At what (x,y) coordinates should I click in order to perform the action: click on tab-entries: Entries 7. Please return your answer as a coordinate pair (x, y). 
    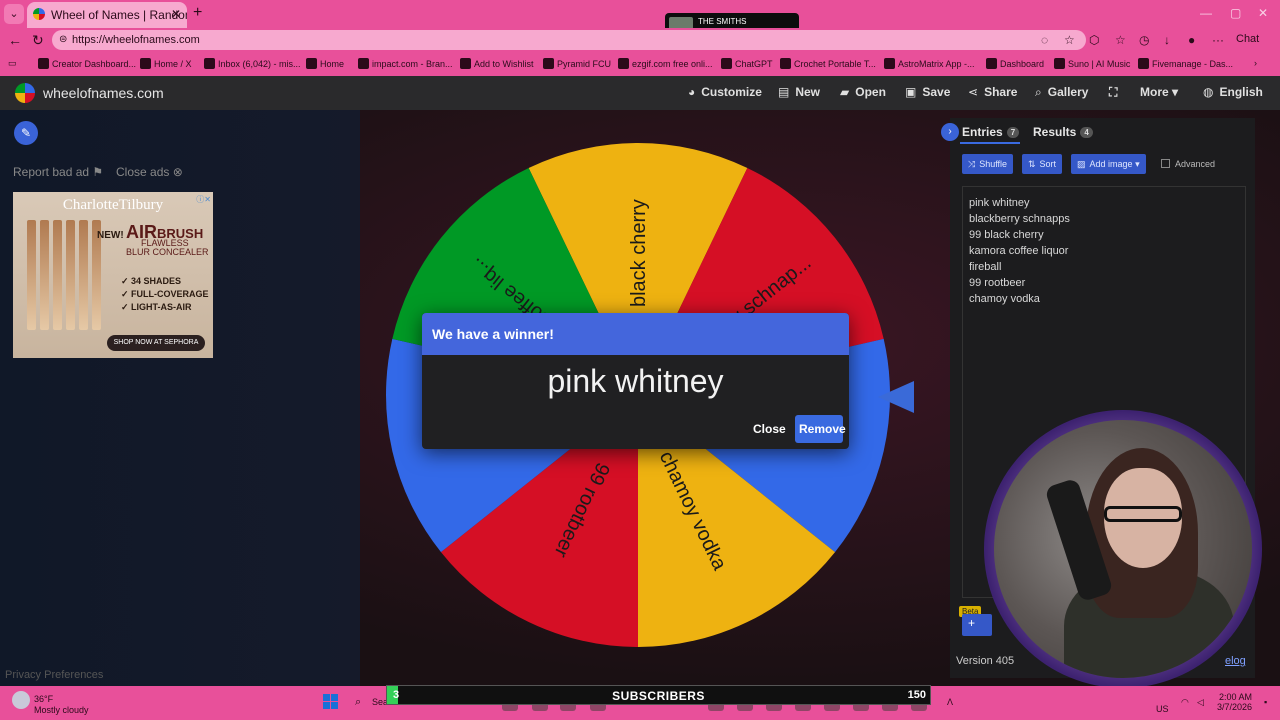
    Looking at the image, I should click on (991, 132).